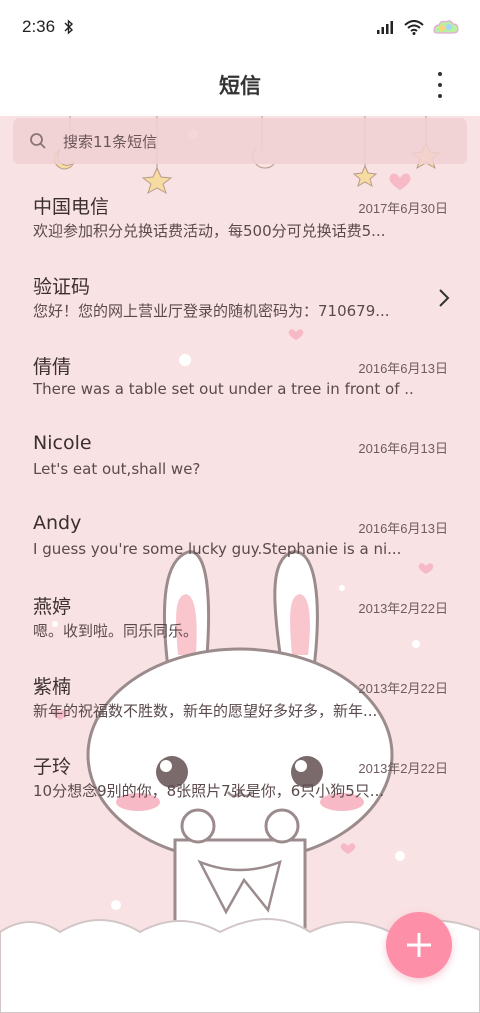 Image resolution: width=480 pixels, height=1013 pixels. I want to click on more-vert-icon, so click(440, 85).